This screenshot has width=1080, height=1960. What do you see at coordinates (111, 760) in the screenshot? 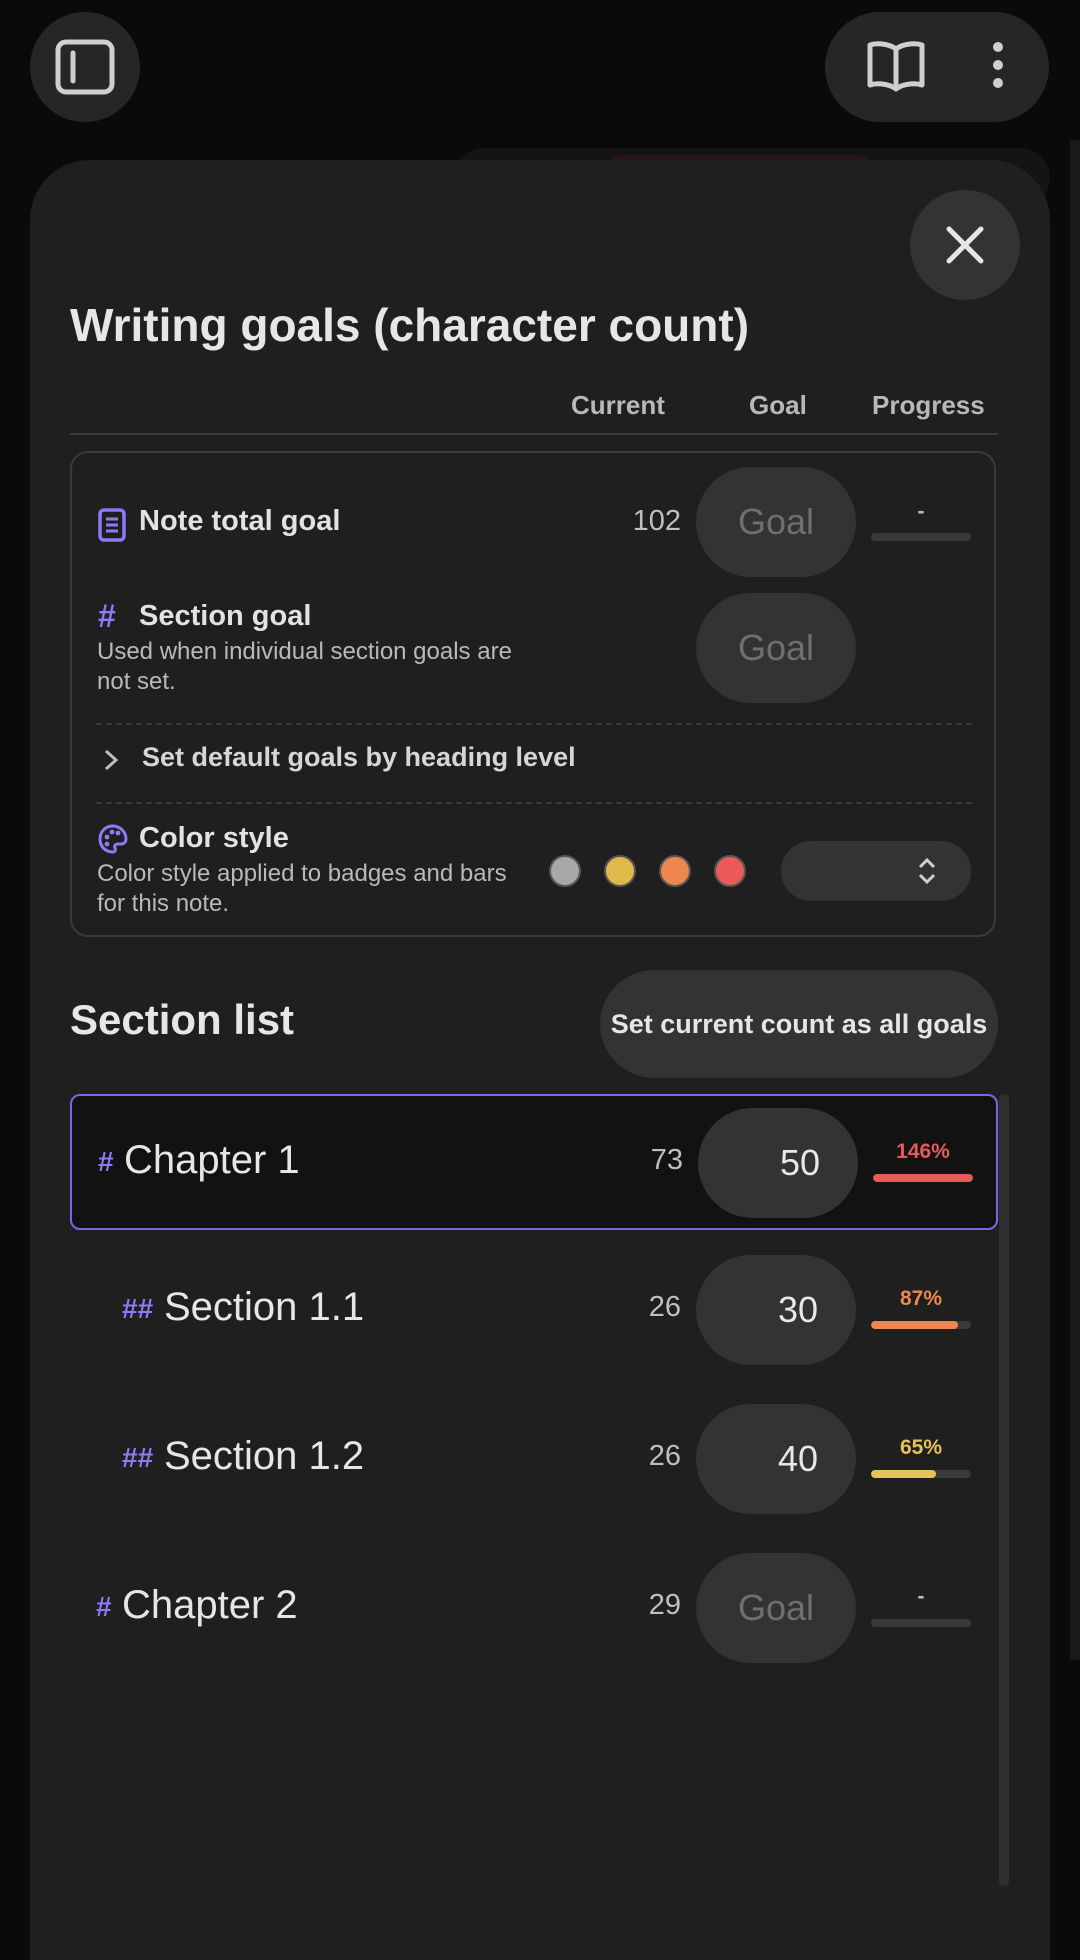
I see `chevron-right-icon` at bounding box center [111, 760].